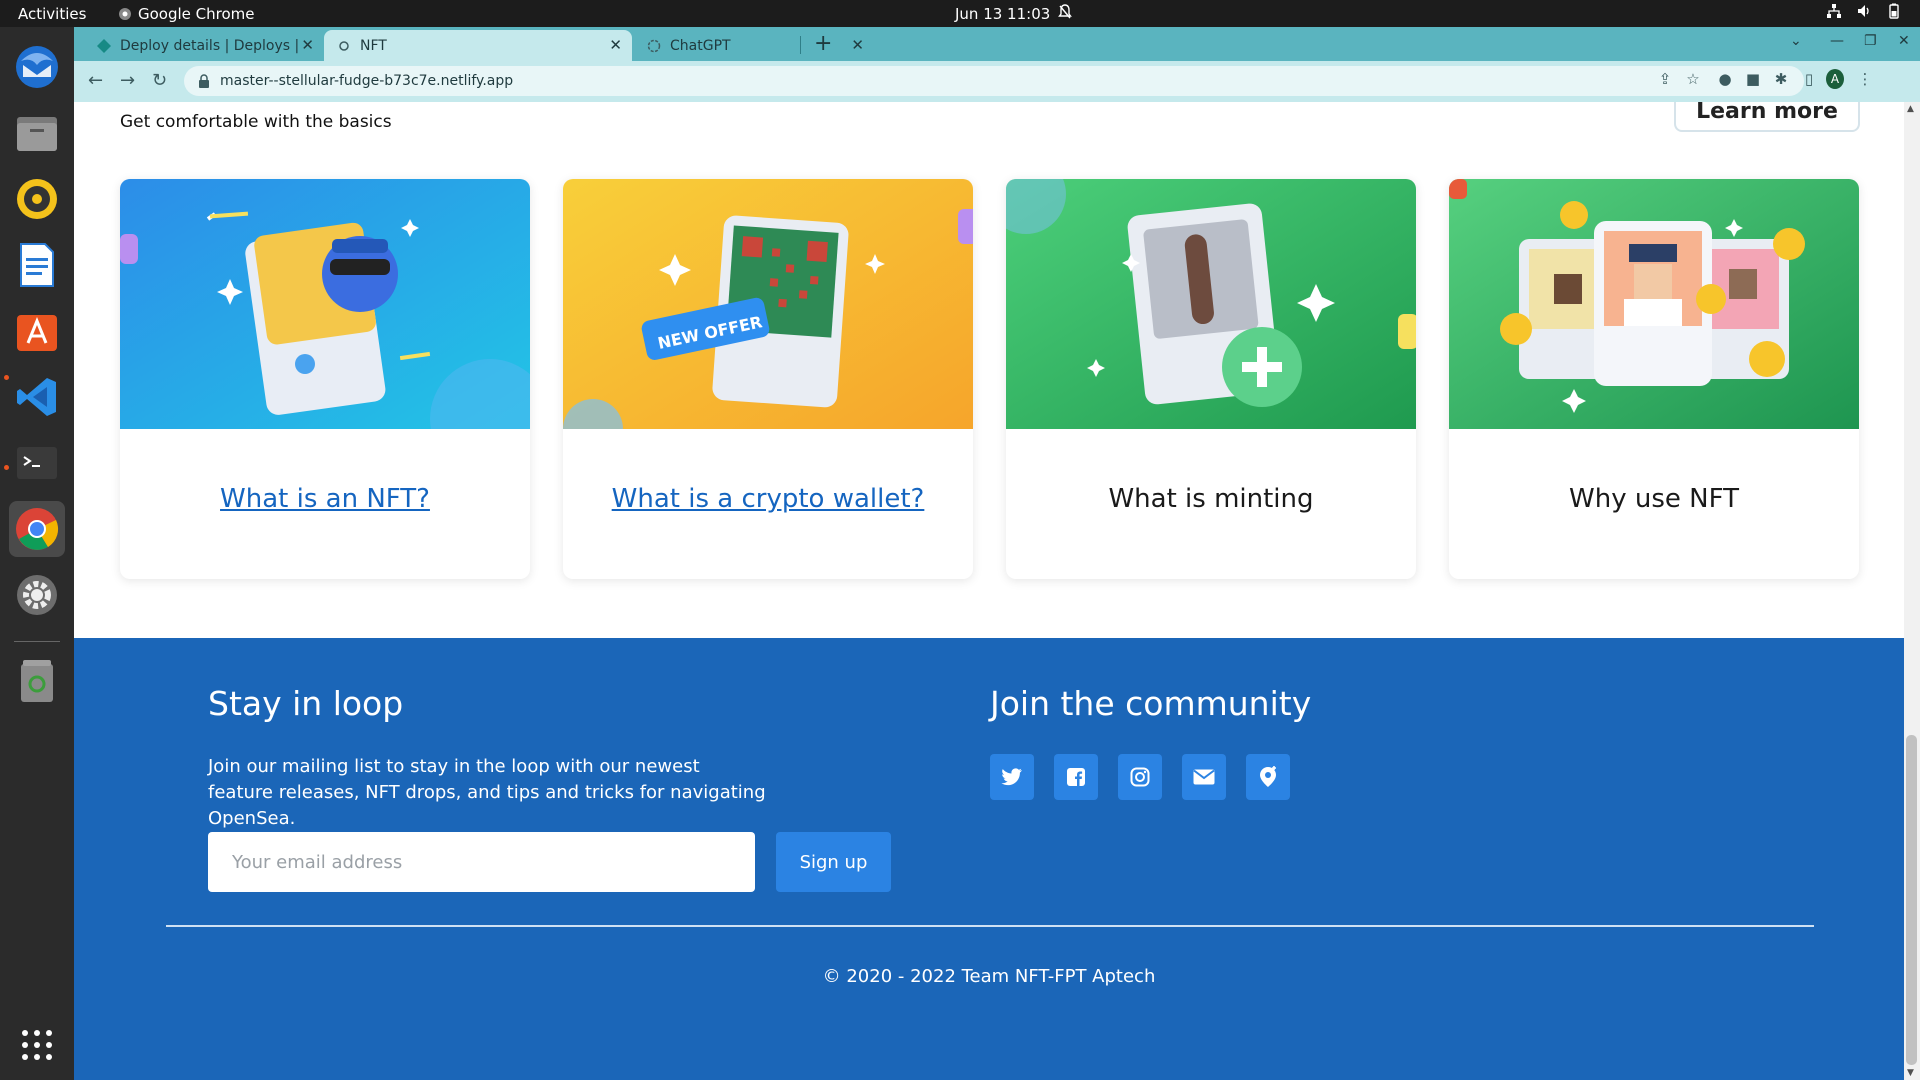  Describe the element at coordinates (104, 46) in the screenshot. I see `netlify-icon` at that location.